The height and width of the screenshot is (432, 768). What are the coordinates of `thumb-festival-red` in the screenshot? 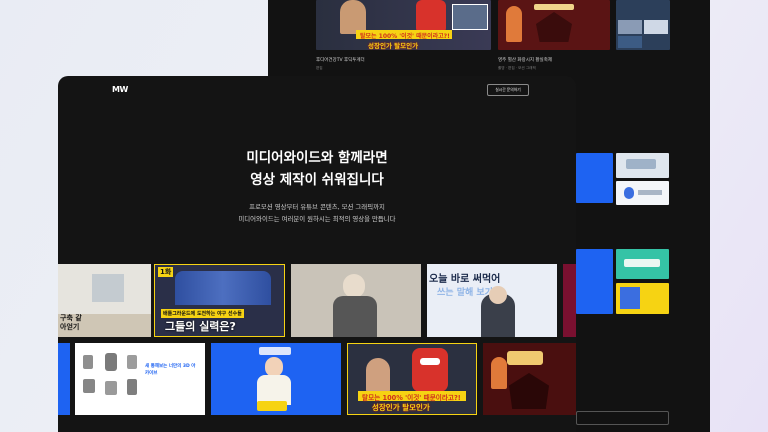 It's located at (529, 379).